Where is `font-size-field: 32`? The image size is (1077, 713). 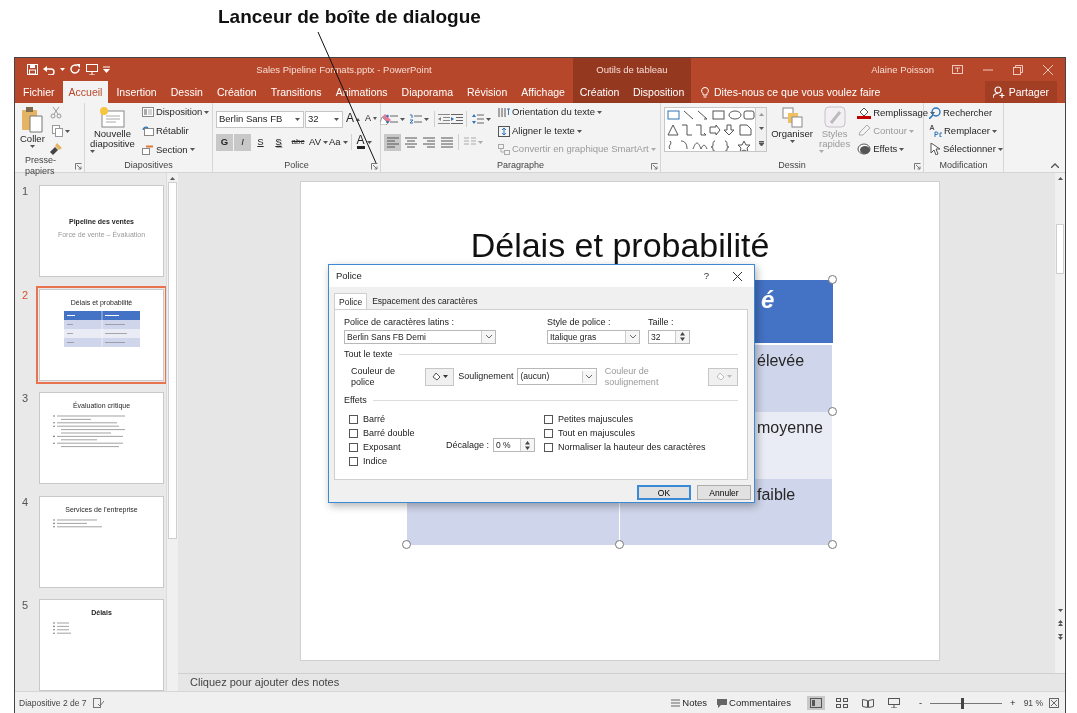 font-size-field: 32 is located at coordinates (324, 119).